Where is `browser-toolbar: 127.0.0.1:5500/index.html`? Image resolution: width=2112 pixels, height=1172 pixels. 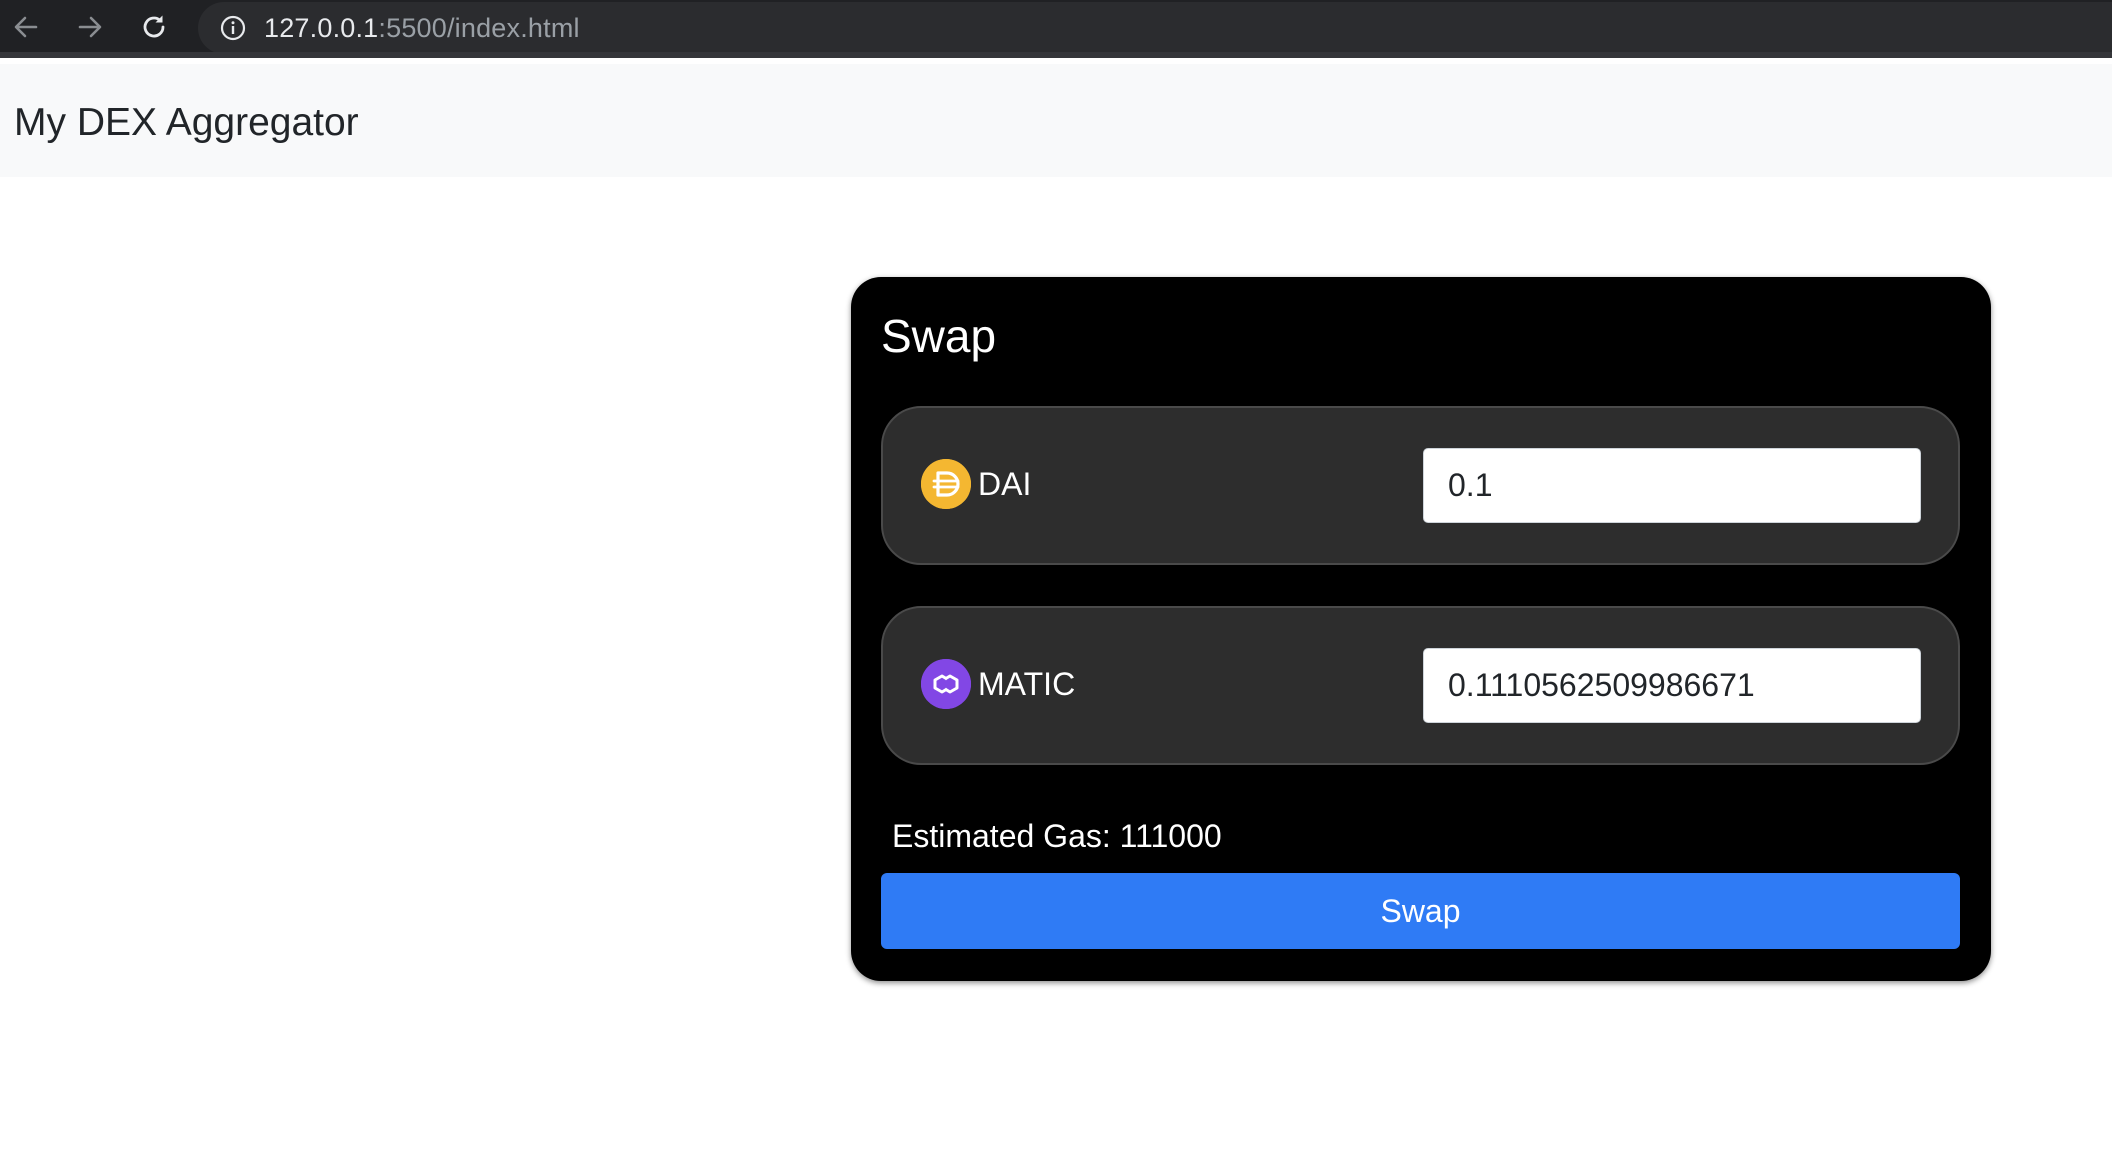
browser-toolbar: 127.0.0.1:5500/index.html is located at coordinates (1056, 29).